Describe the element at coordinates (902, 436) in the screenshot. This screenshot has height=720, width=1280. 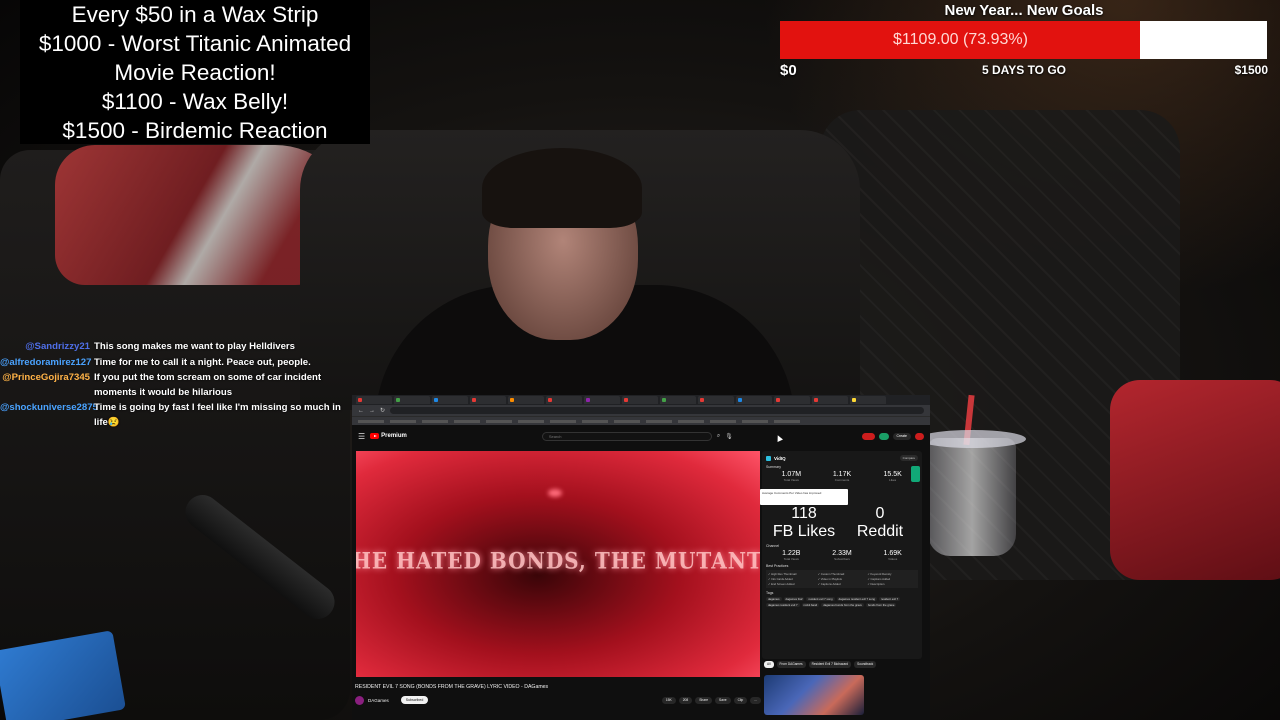
I see `create-button: Create` at that location.